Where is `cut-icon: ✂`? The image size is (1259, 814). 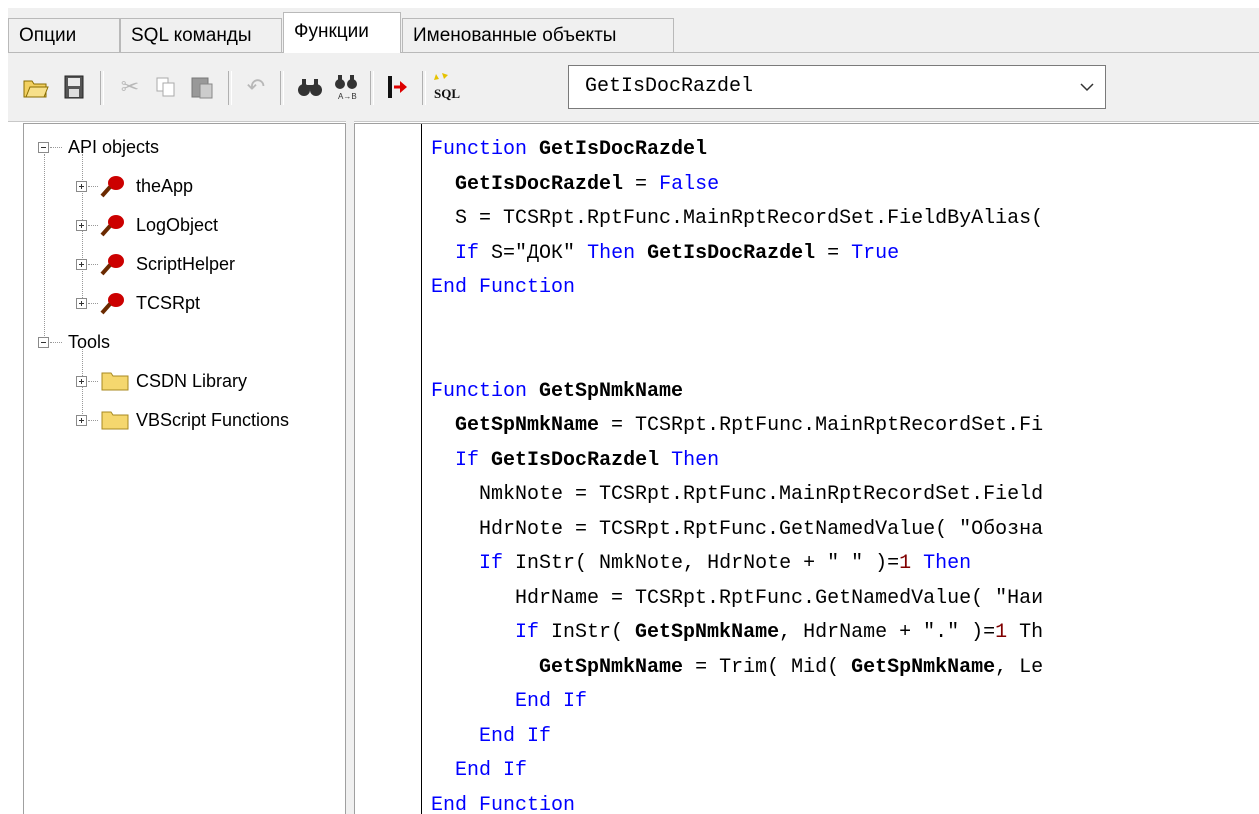
cut-icon: ✂ is located at coordinates (130, 87).